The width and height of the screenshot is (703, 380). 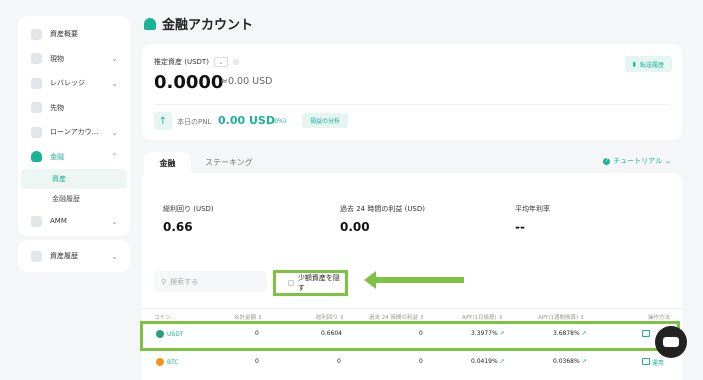 What do you see at coordinates (74, 157) in the screenshot?
I see `sidebar-item-finance: 金融 ⌃` at bounding box center [74, 157].